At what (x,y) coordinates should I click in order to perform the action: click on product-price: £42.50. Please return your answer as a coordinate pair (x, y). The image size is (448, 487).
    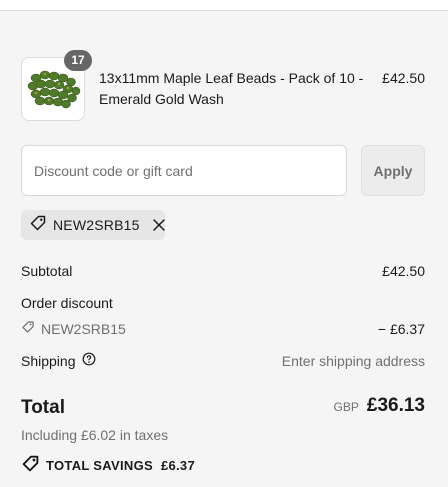
    Looking at the image, I should click on (403, 78).